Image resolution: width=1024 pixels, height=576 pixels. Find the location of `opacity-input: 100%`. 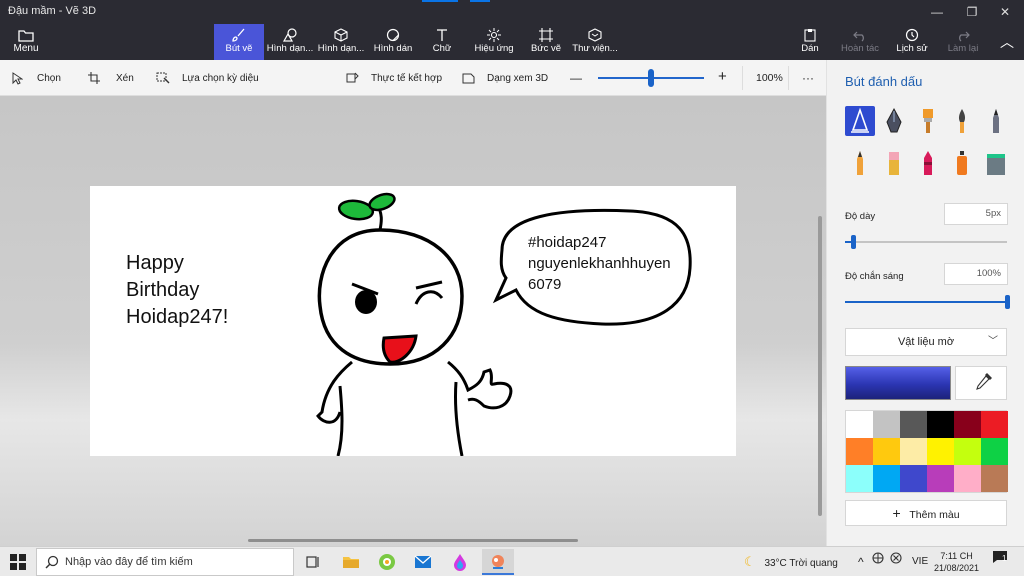

opacity-input: 100% is located at coordinates (976, 274).